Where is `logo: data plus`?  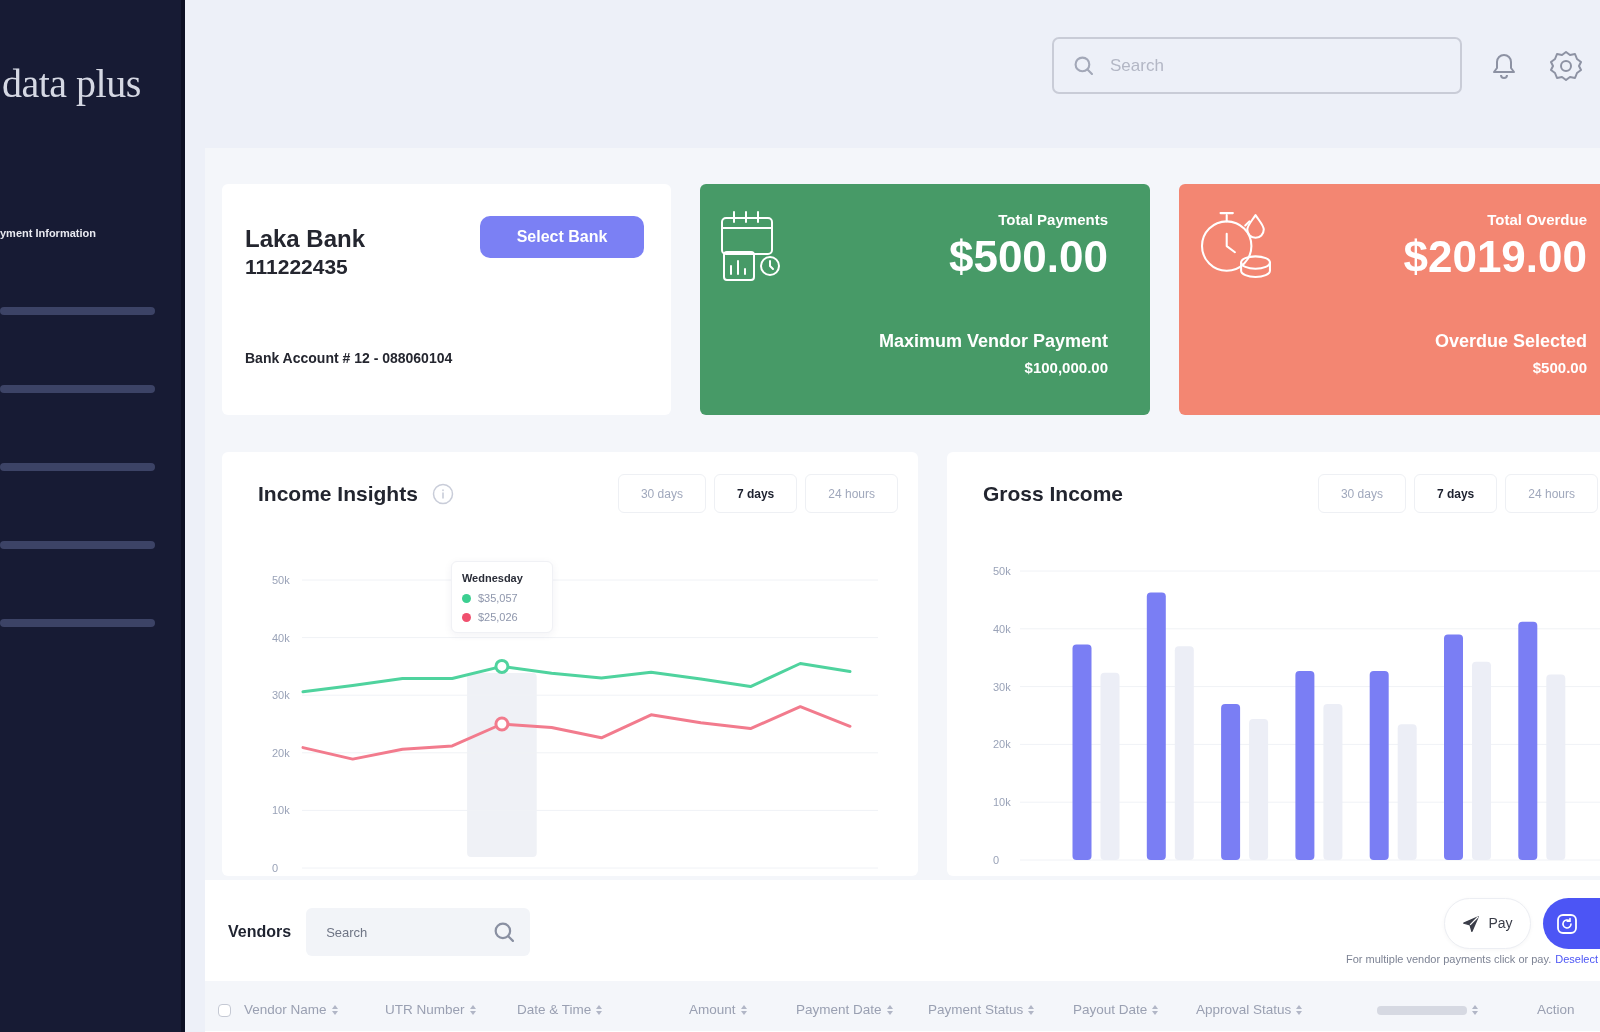
logo: data plus is located at coordinates (71, 84).